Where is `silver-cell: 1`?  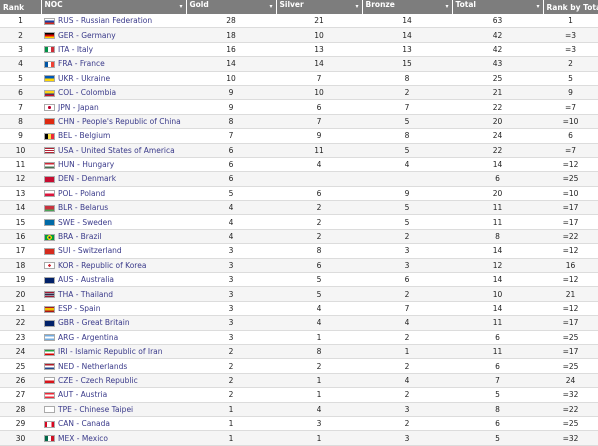
silver-cell: 1 is located at coordinates (319, 380).